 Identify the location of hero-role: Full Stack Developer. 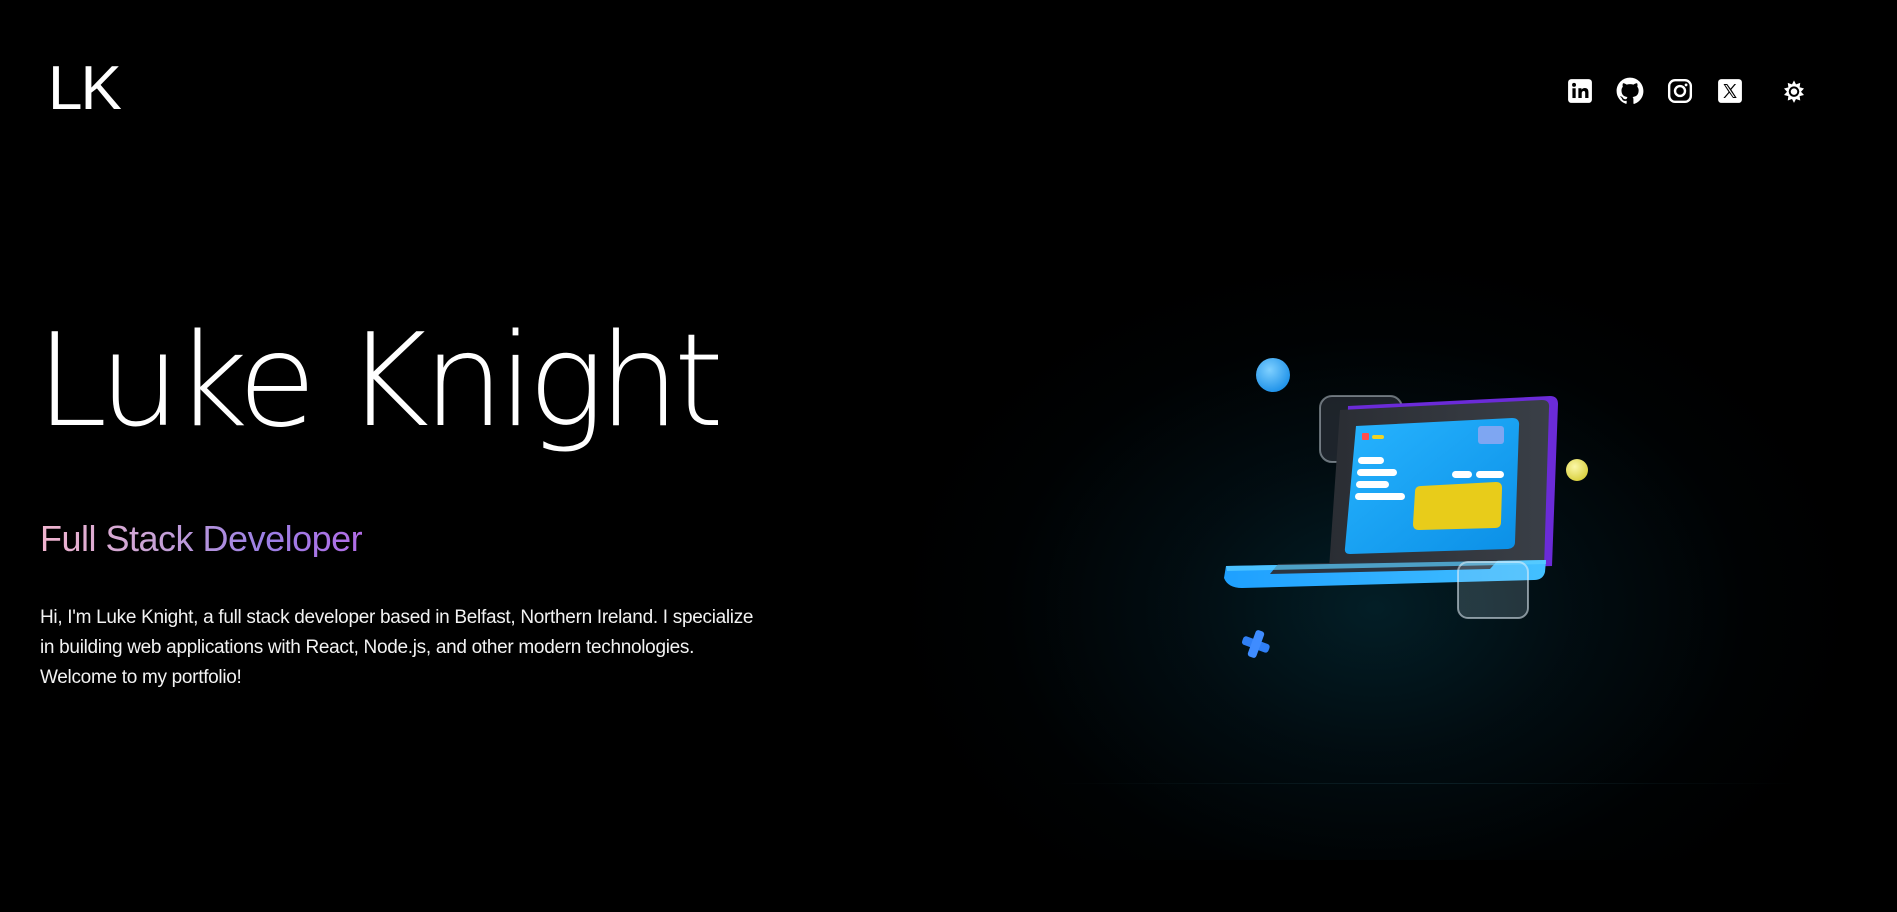
(201, 538).